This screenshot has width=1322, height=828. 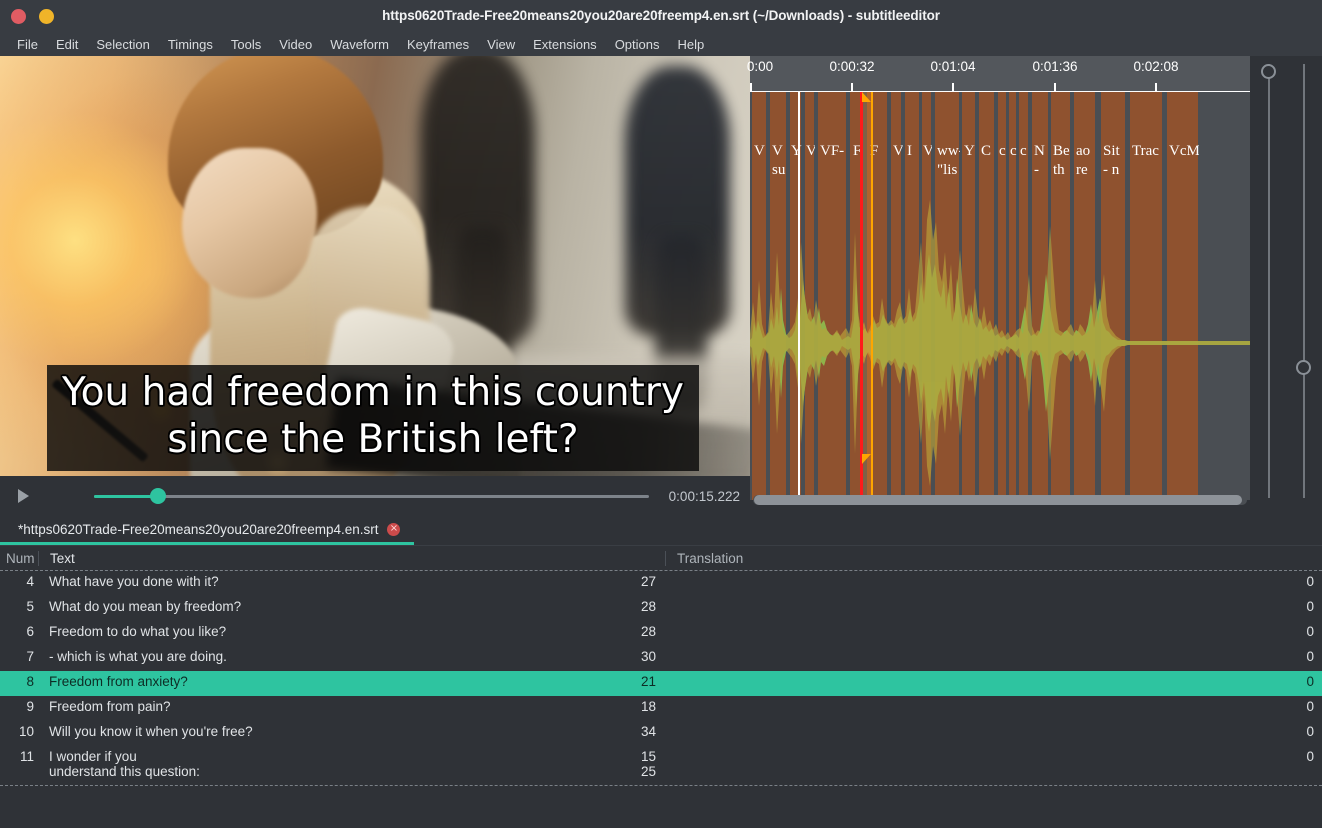 What do you see at coordinates (351, 580) in the screenshot?
I see `row-text-cell: What have you done with it? 27` at bounding box center [351, 580].